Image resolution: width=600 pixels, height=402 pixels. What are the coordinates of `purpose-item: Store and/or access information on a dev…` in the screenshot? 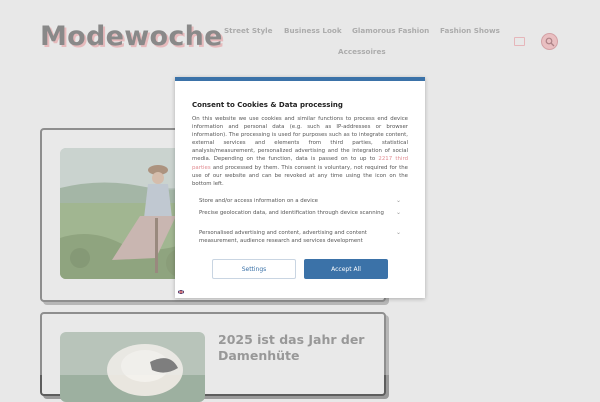 It's located at (300, 201).